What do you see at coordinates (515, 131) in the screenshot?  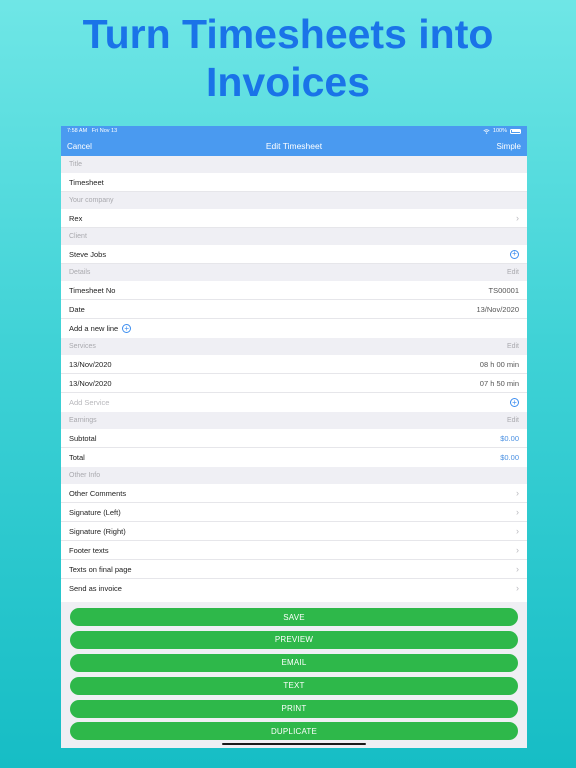 I see `battery-icon` at bounding box center [515, 131].